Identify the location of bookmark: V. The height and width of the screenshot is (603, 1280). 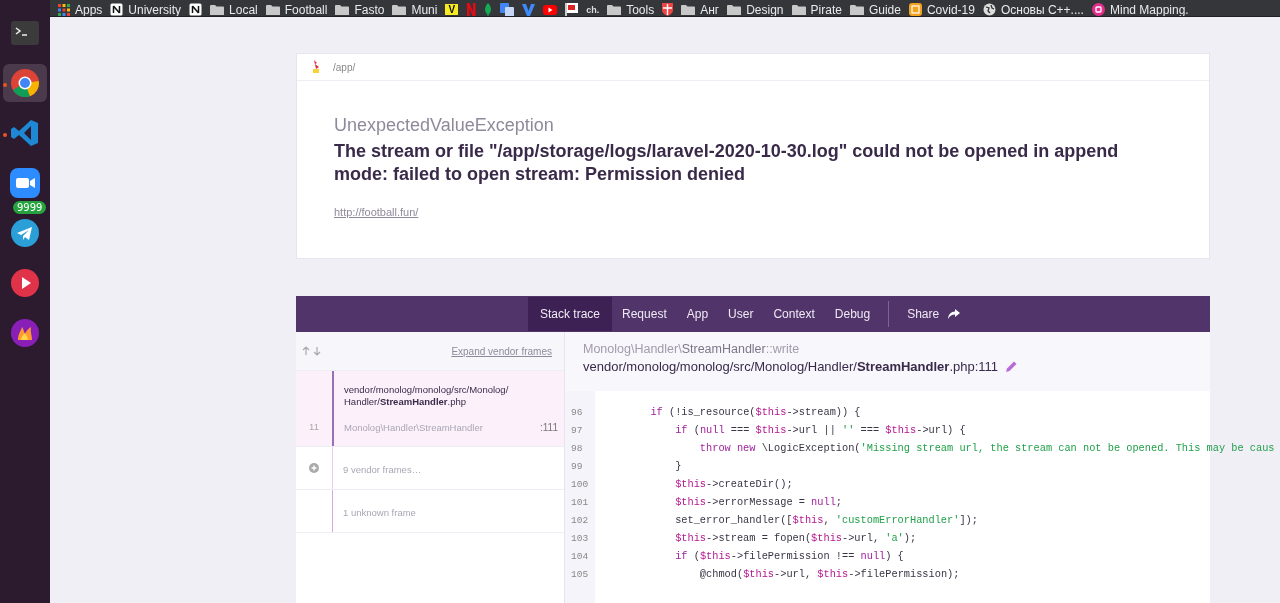
(452, 10).